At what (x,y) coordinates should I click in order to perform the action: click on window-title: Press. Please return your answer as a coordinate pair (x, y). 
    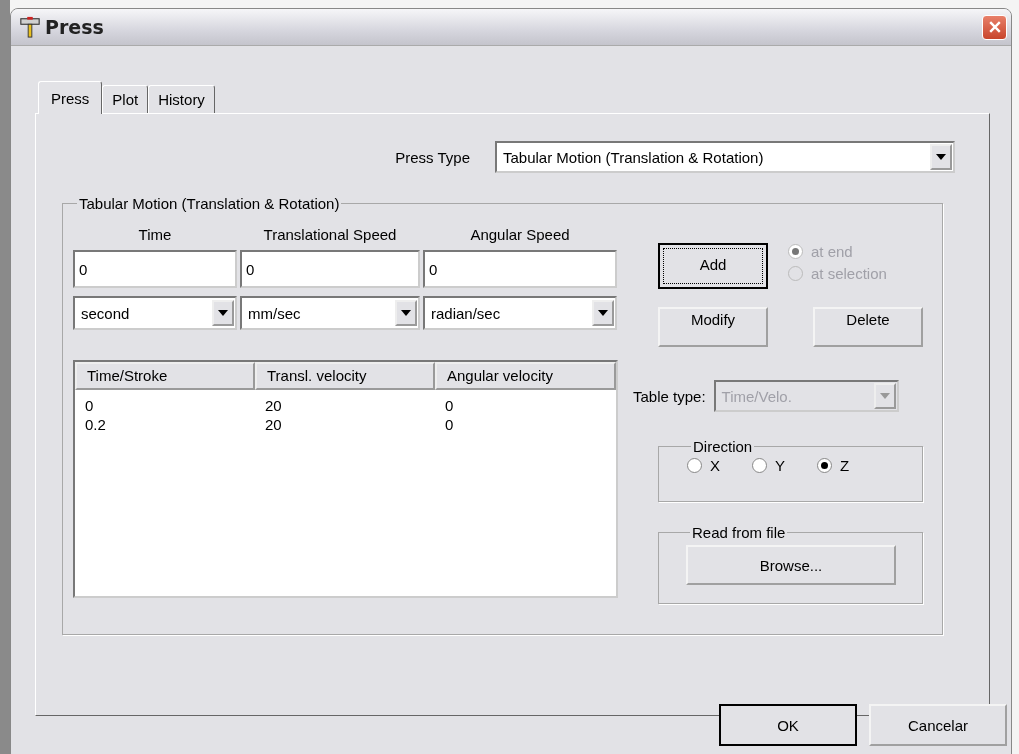
    Looking at the image, I should click on (74, 27).